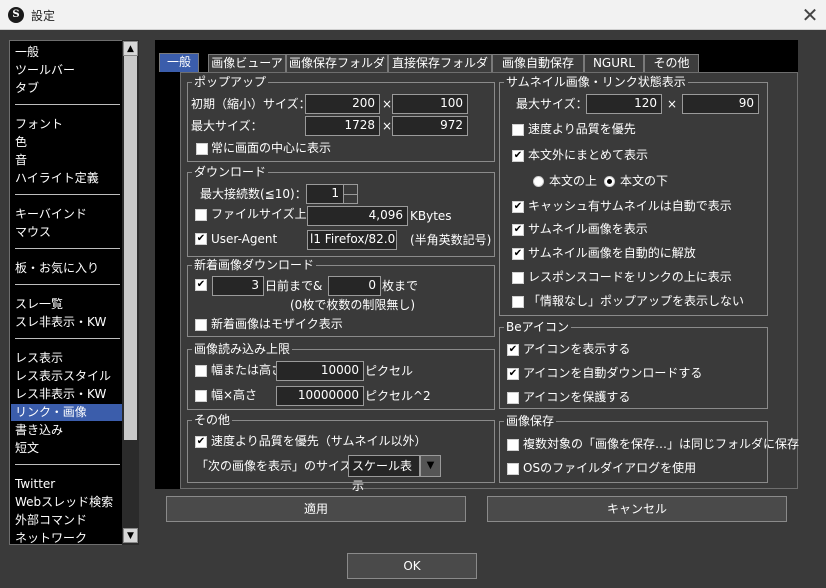 This screenshot has width=826, height=588. What do you see at coordinates (27, 448) in the screenshot?
I see `nav-item: 短文` at bounding box center [27, 448].